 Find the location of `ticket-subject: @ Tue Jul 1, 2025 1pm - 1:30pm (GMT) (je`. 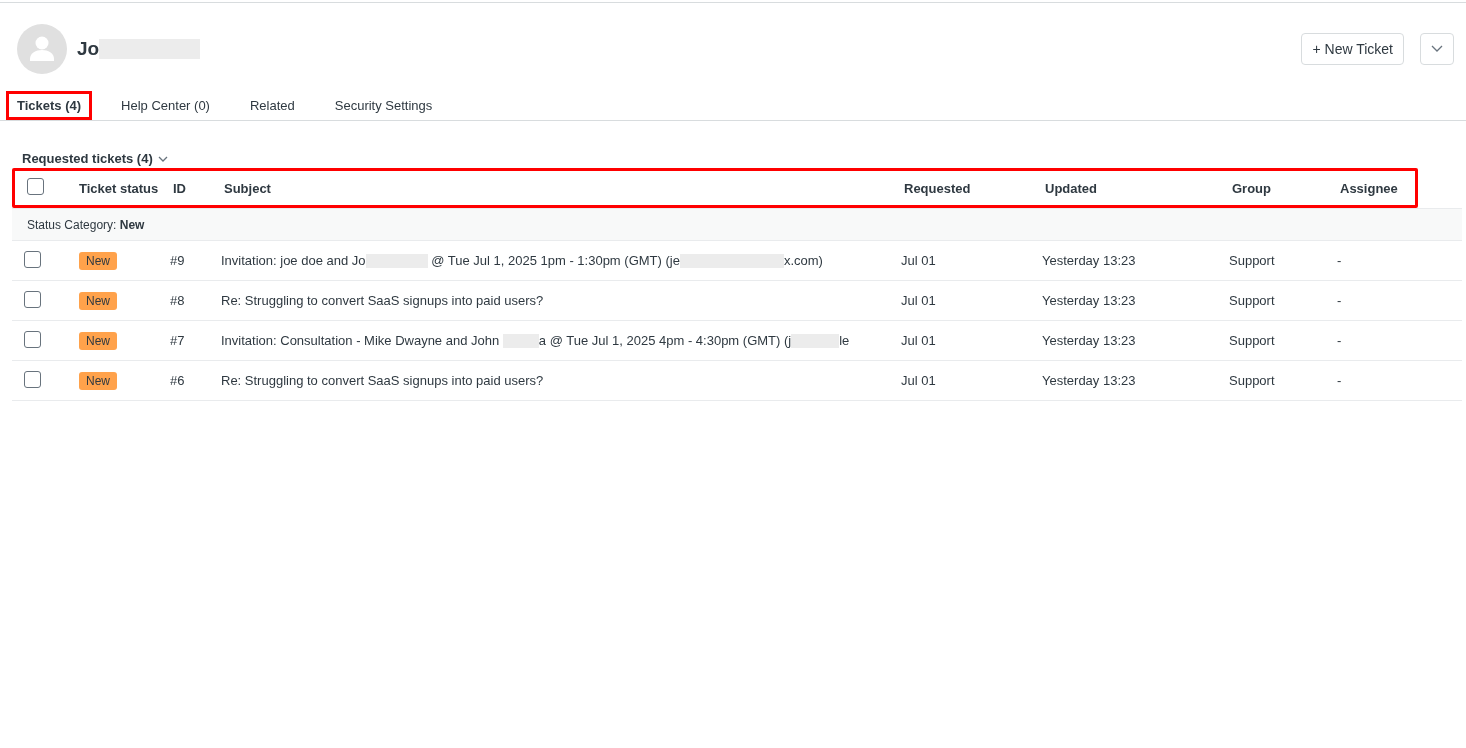

ticket-subject: @ Tue Jul 1, 2025 1pm - 1:30pm (GMT) (je is located at coordinates (555, 260).